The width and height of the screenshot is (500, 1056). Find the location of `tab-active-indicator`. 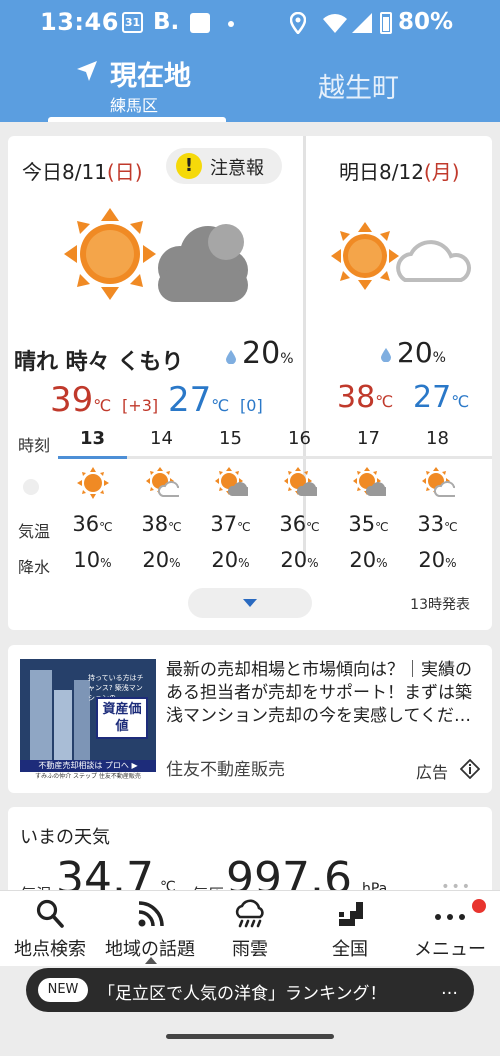

tab-active-indicator is located at coordinates (137, 119).